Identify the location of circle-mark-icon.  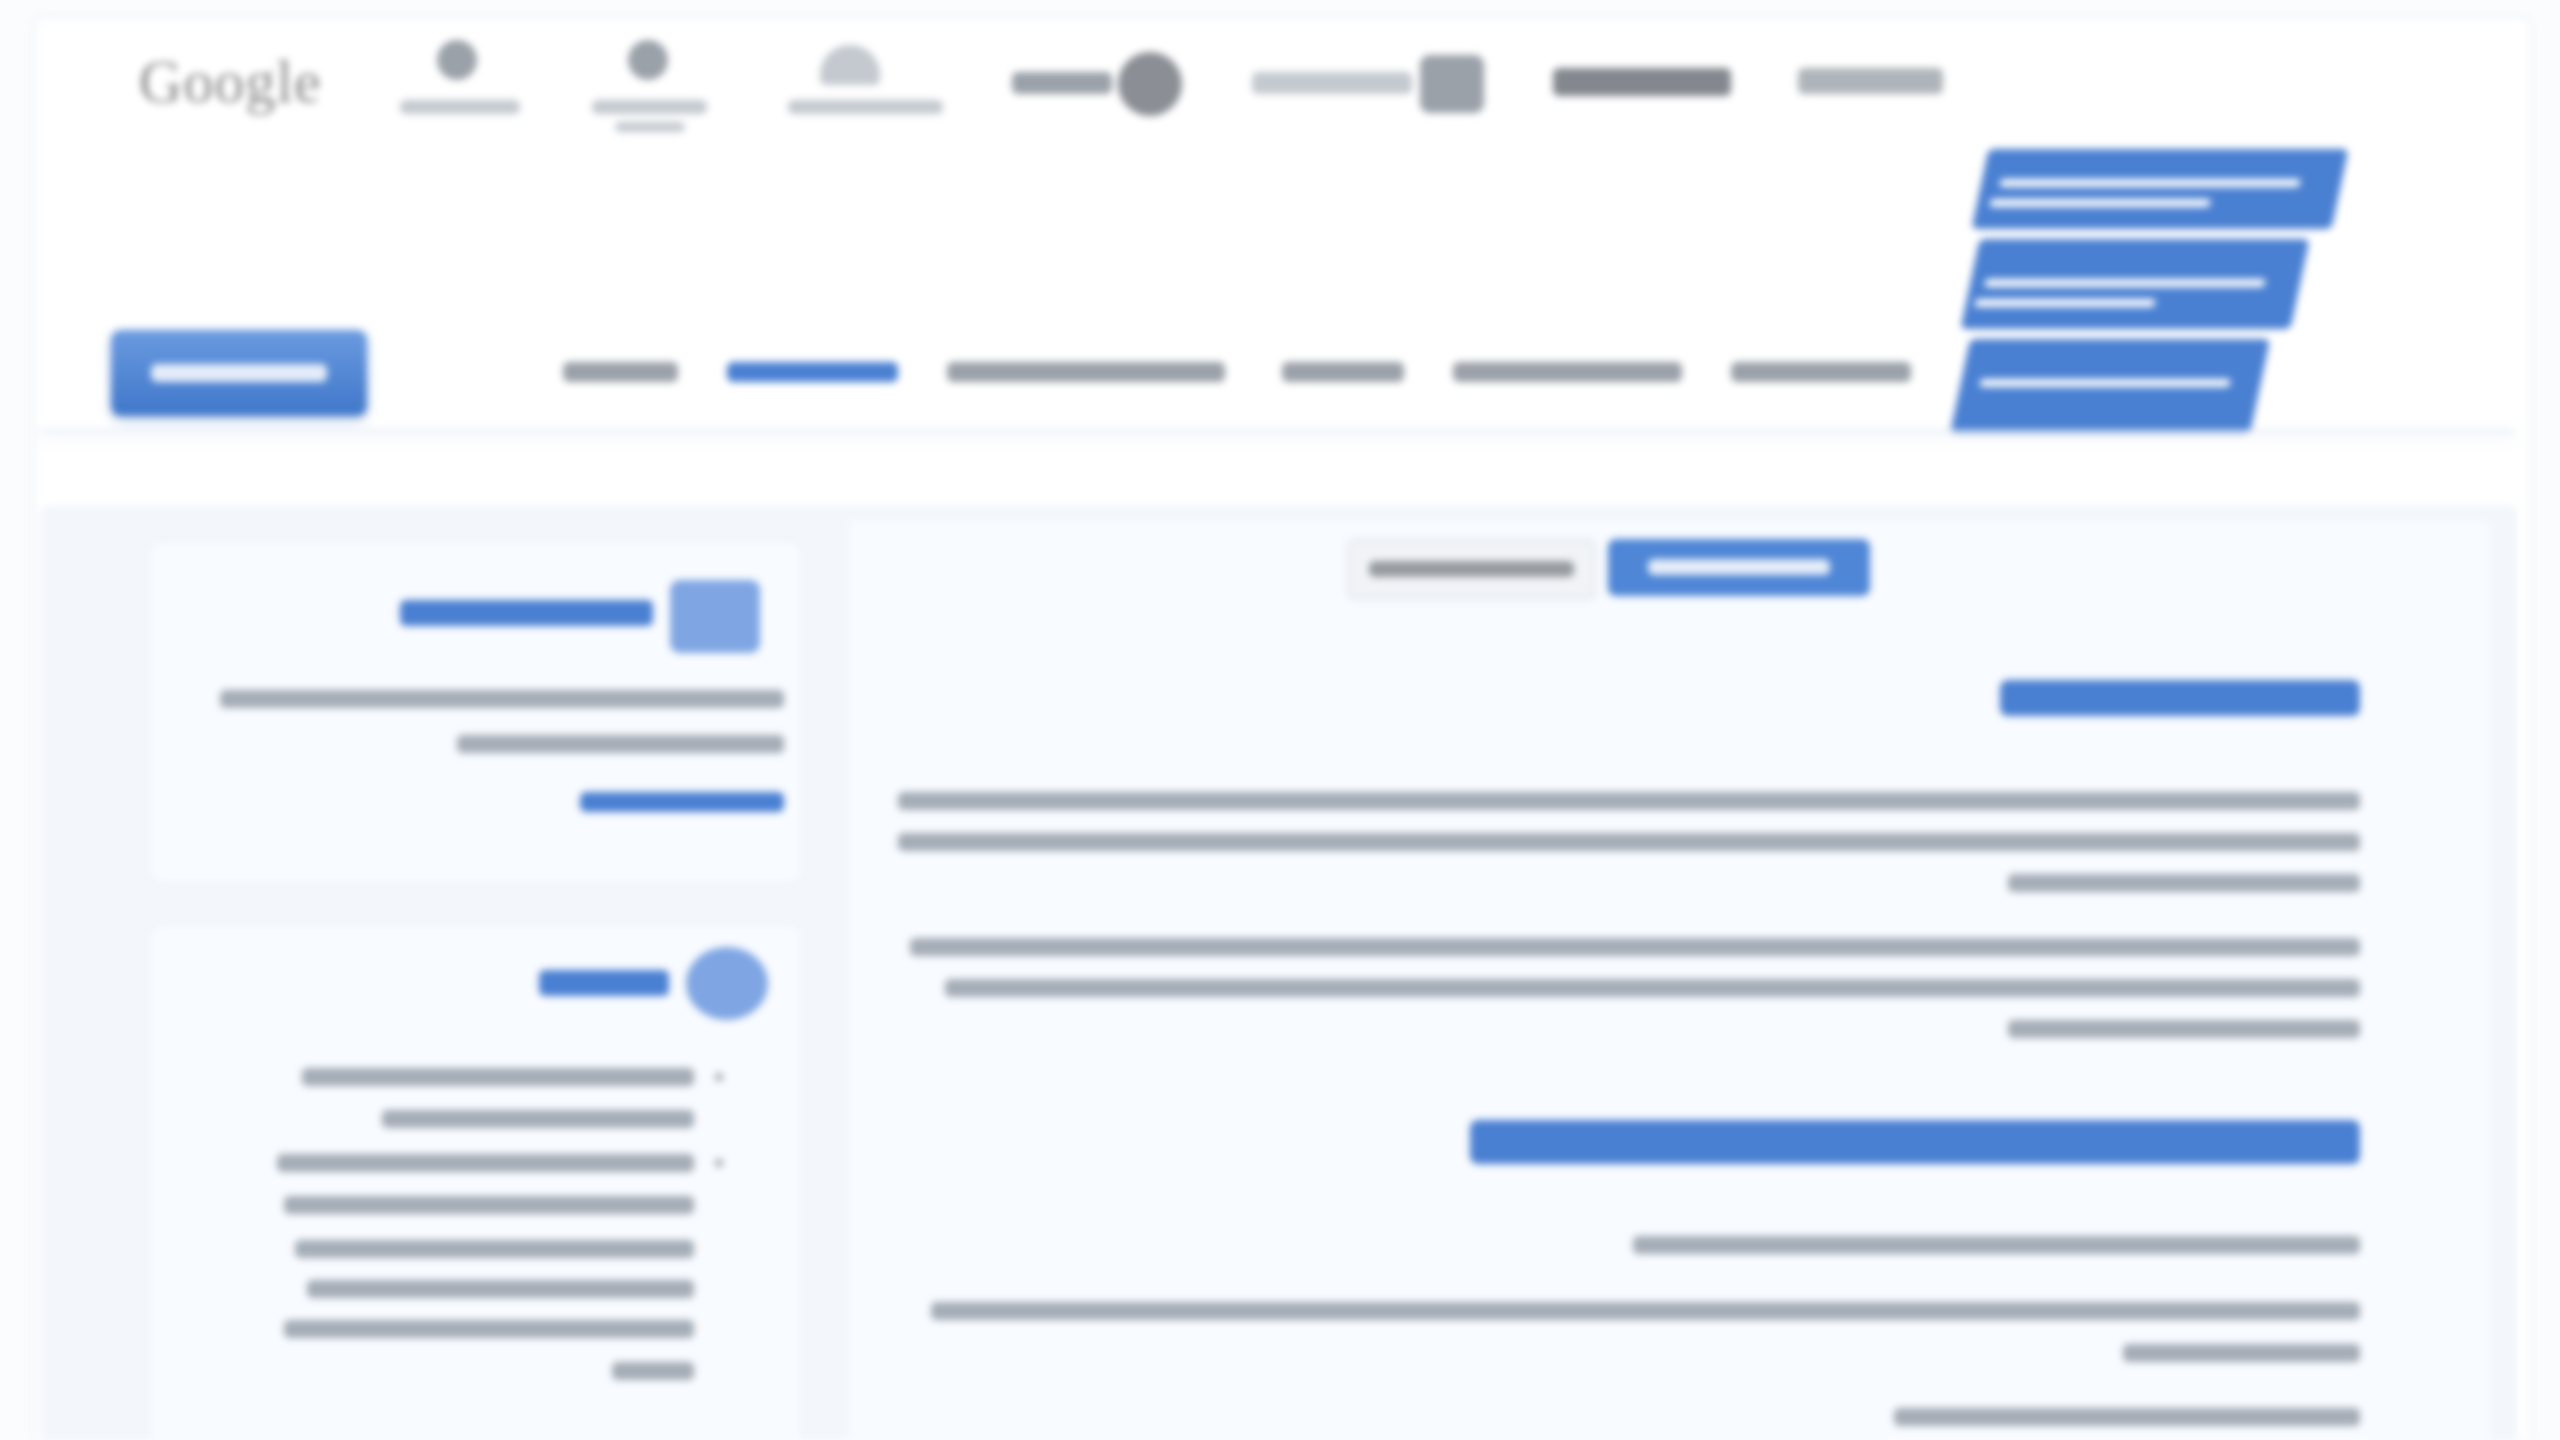
(1150, 84).